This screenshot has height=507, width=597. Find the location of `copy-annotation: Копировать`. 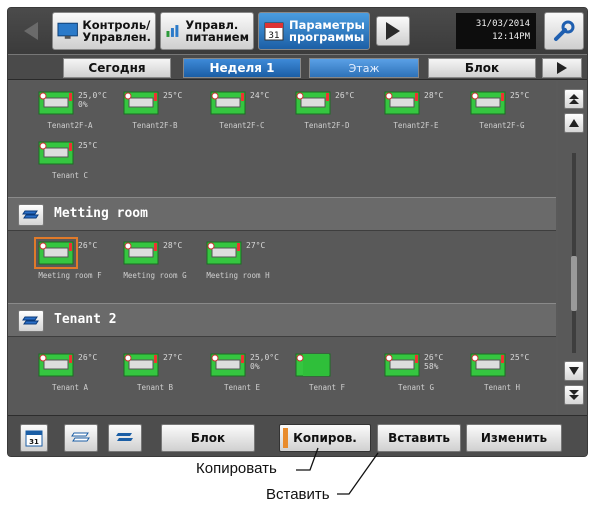

copy-annotation: Копировать is located at coordinates (236, 468).